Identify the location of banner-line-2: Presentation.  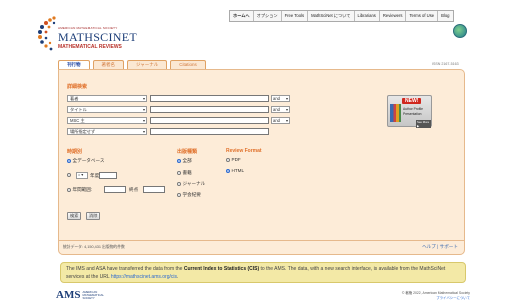
(412, 114).